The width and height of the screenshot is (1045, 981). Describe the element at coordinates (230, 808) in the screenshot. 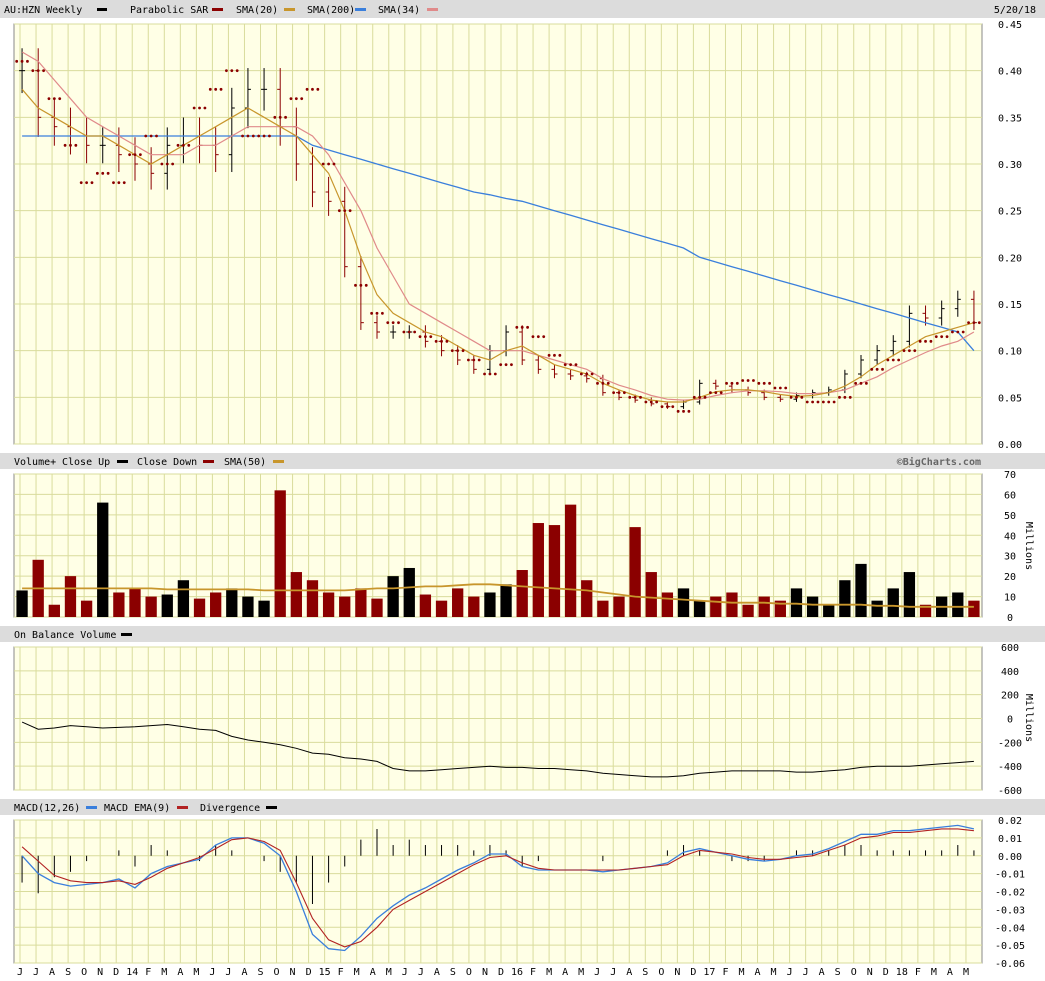

I see `macd-divergence-label: Divergence` at that location.